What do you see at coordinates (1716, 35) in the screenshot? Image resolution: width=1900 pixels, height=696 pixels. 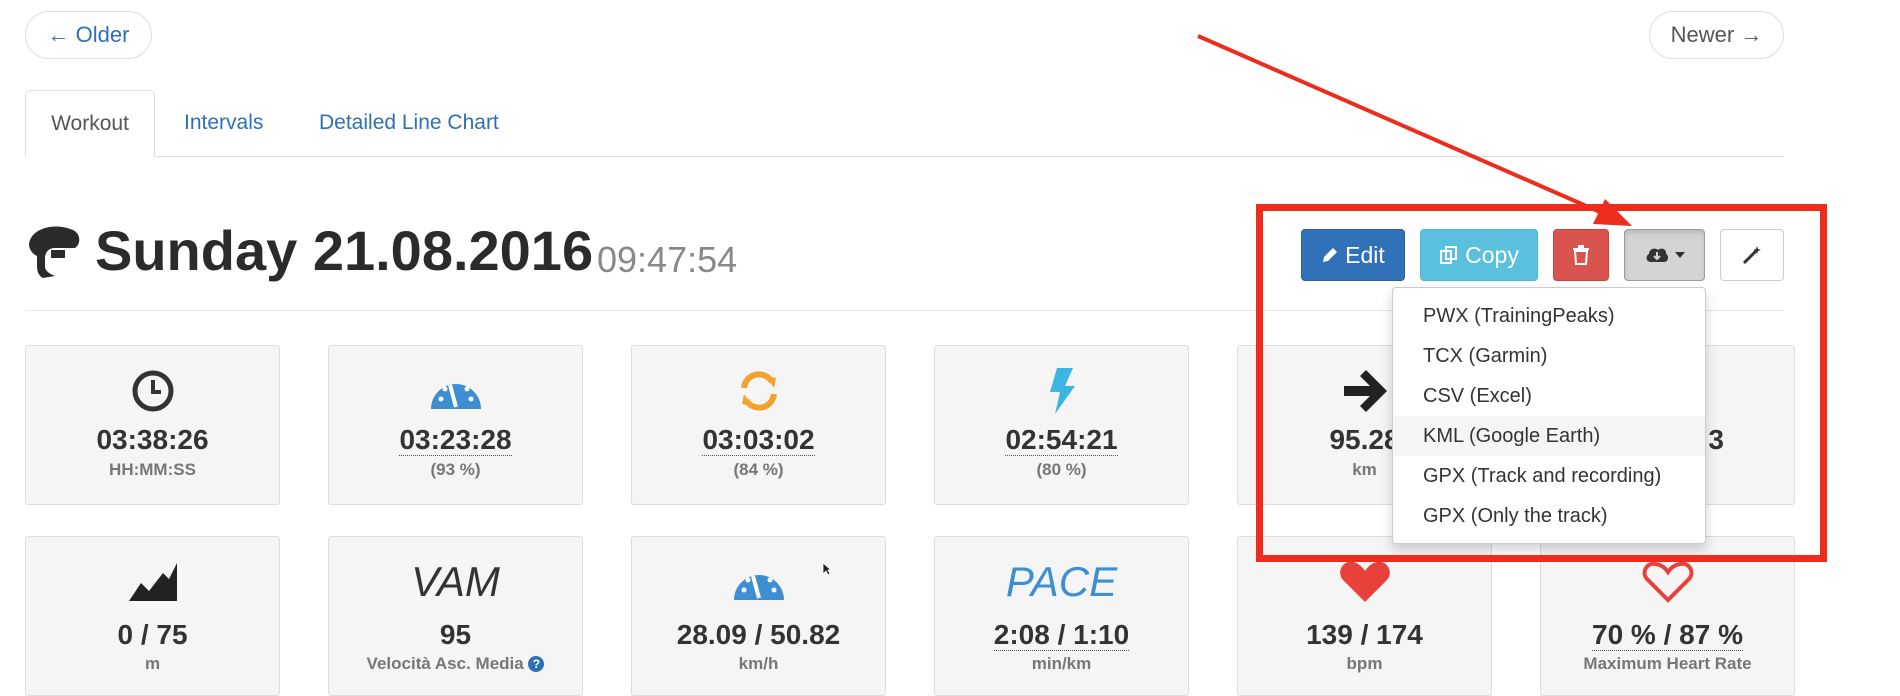 I see `newer-button: Newer →` at bounding box center [1716, 35].